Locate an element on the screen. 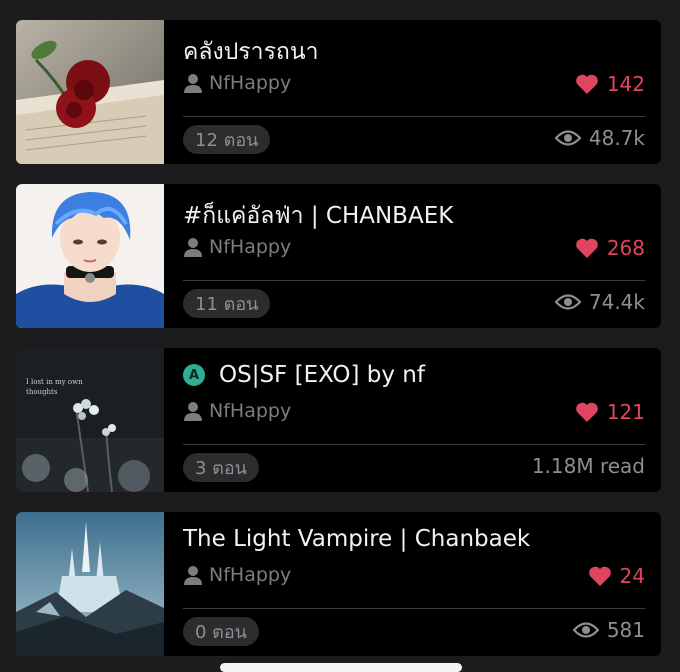 The width and height of the screenshot is (680, 672). chapter-count-text: 12 ตอน is located at coordinates (227, 140).